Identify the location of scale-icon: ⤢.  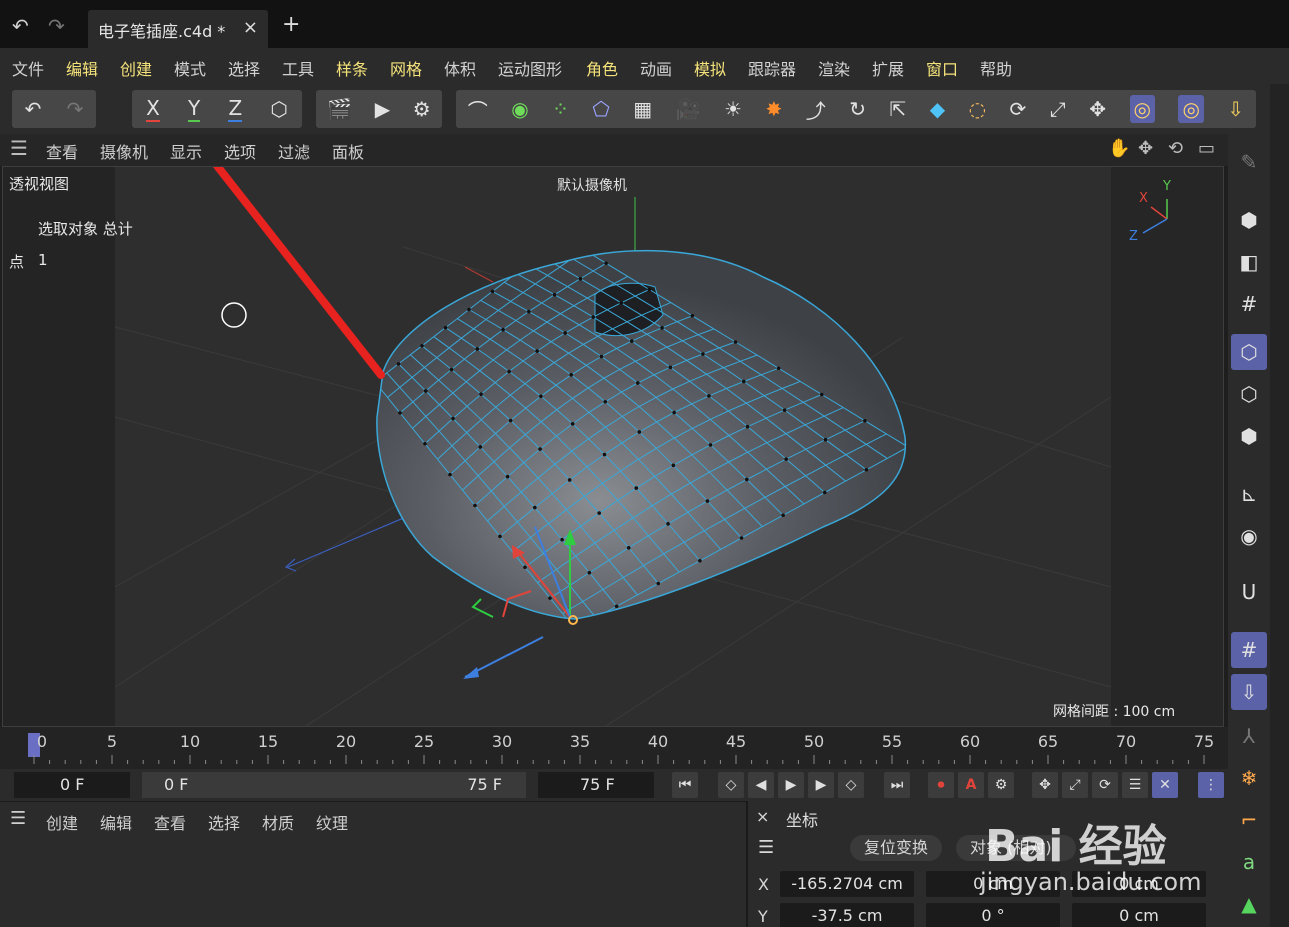
(1058, 109).